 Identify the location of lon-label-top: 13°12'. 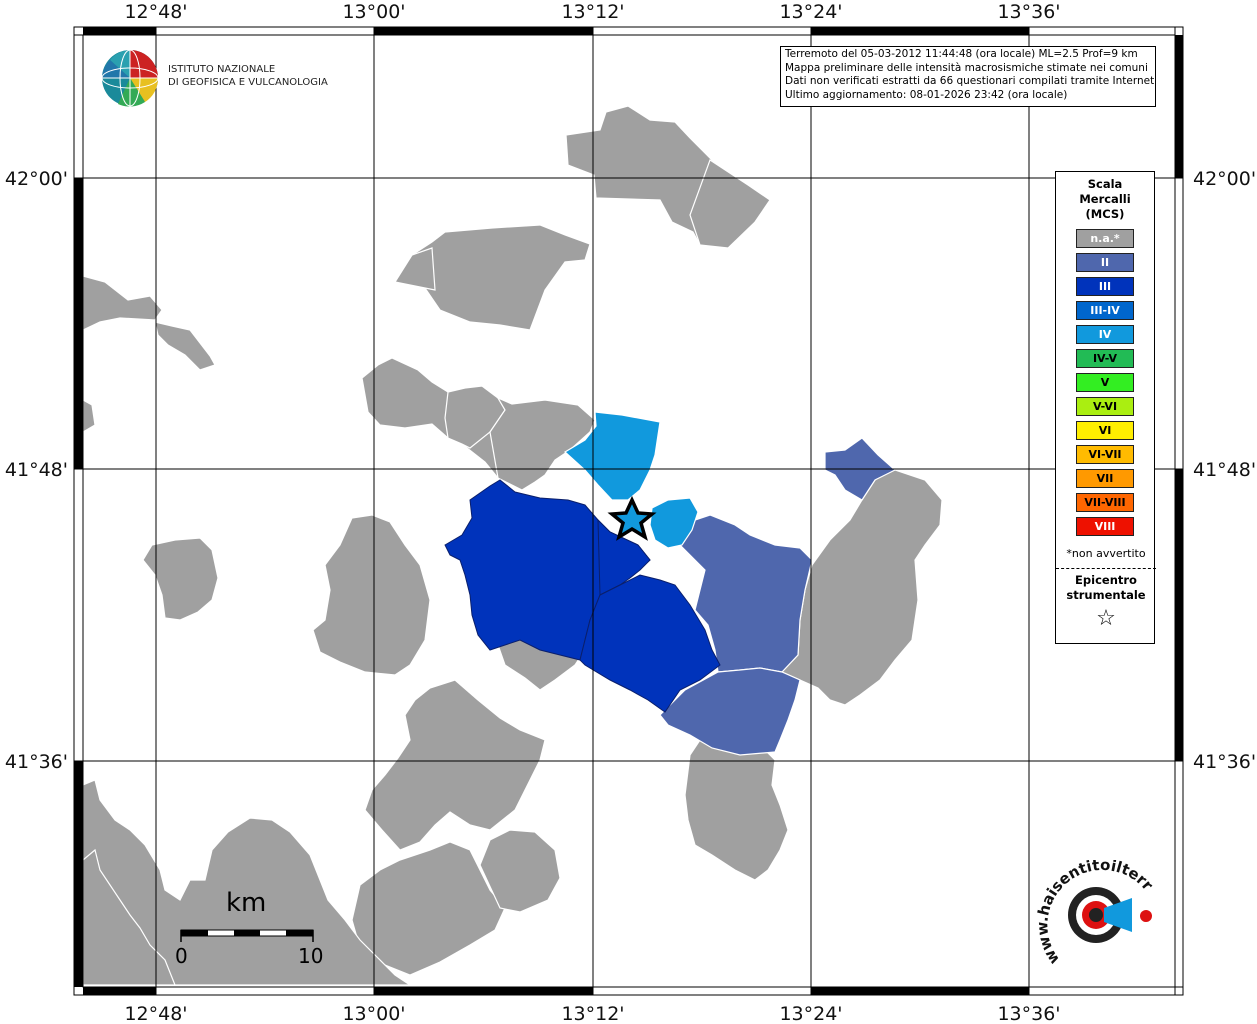
(592, 12).